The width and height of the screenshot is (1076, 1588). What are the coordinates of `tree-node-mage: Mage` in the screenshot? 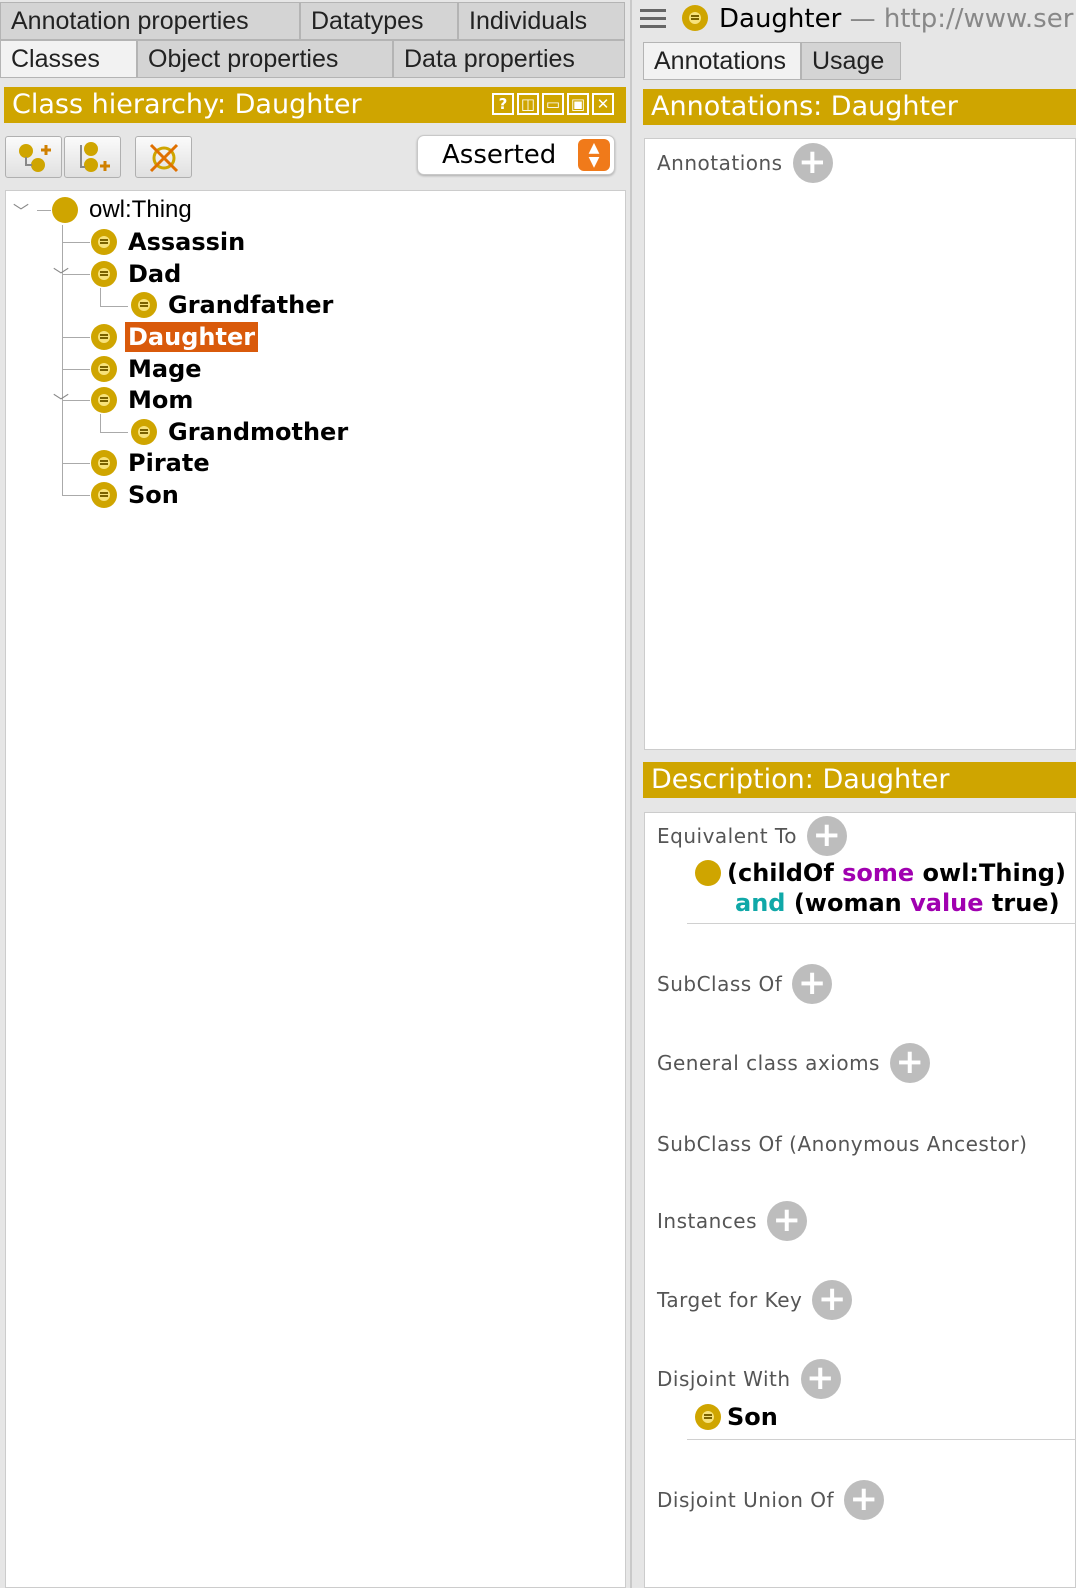 It's located at (148, 369).